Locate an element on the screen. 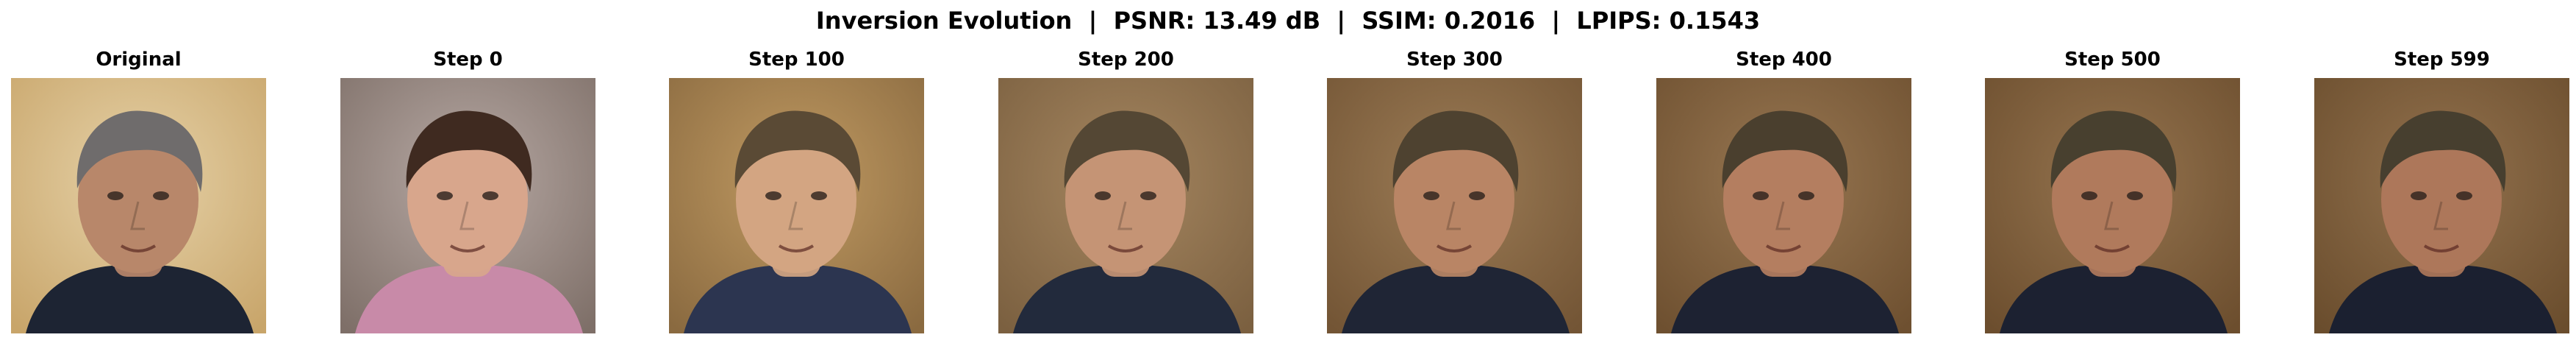 The image size is (2576, 343). face-step-300-reconstruction is located at coordinates (1455, 205).